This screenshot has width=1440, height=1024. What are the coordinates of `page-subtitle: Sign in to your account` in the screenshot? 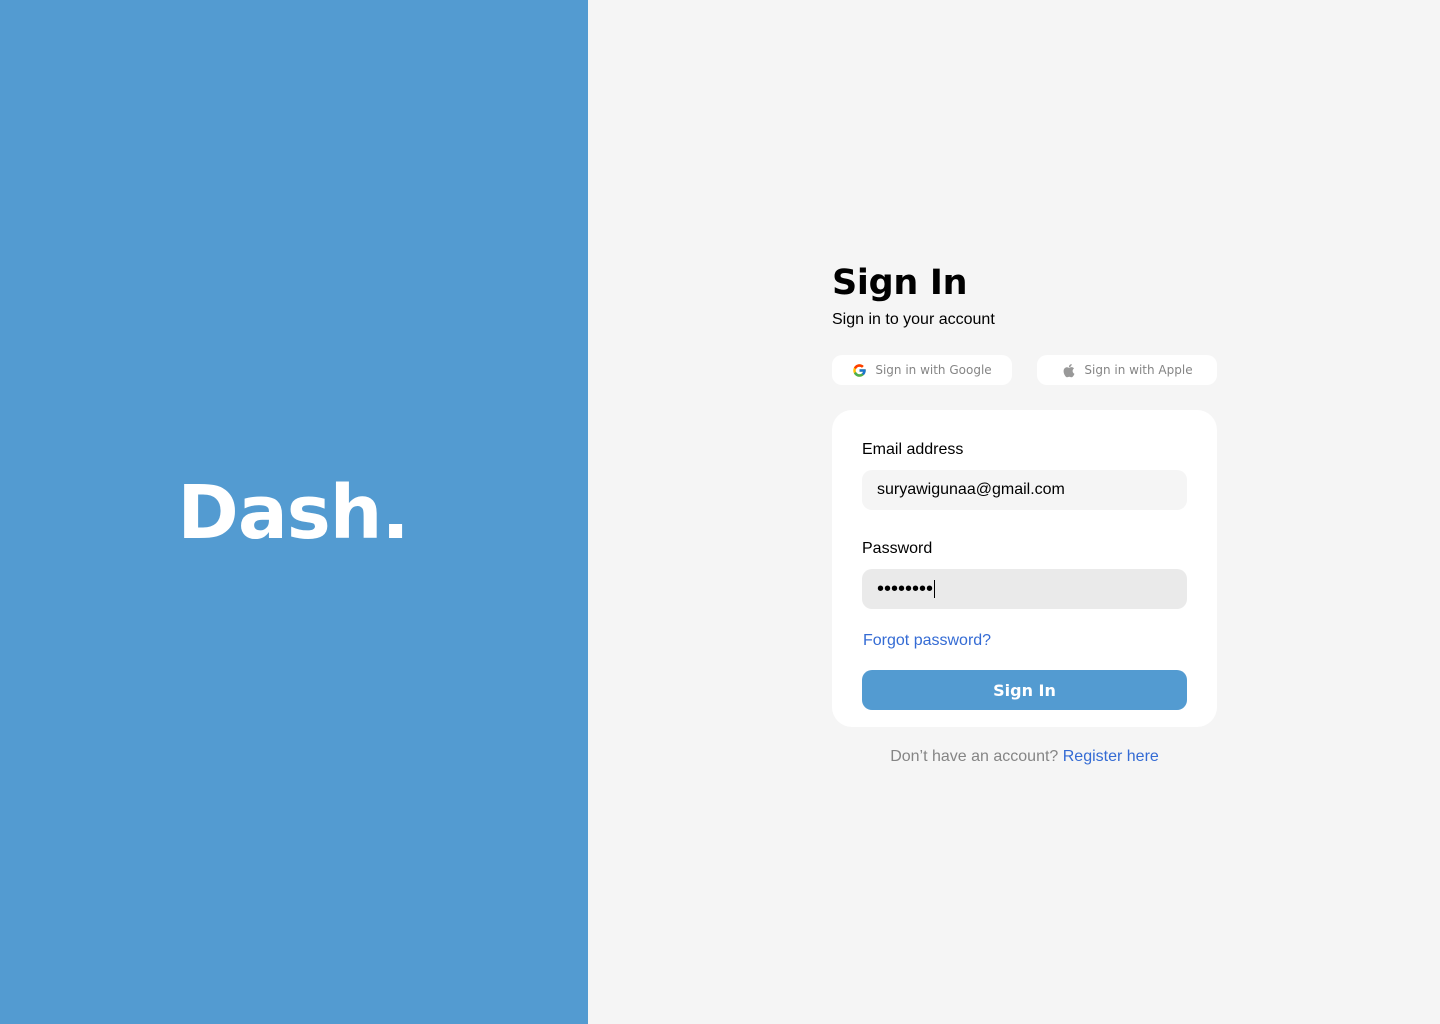 It's located at (913, 319).